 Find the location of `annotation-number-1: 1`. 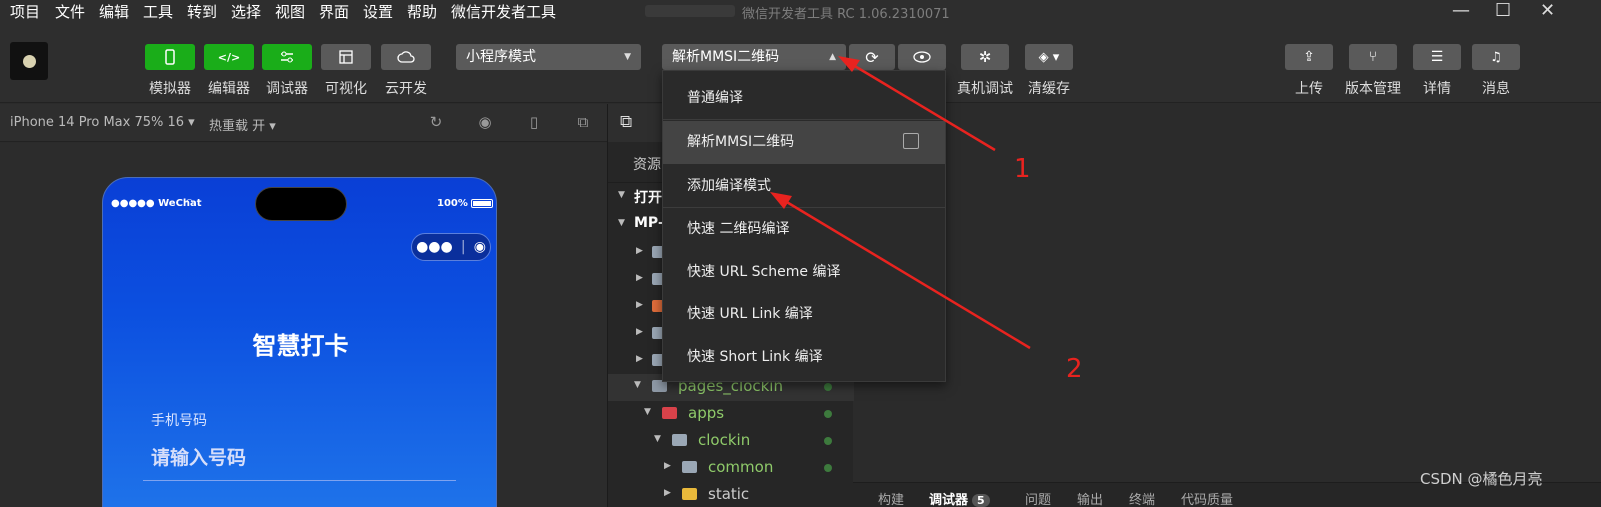

annotation-number-1: 1 is located at coordinates (1022, 169).